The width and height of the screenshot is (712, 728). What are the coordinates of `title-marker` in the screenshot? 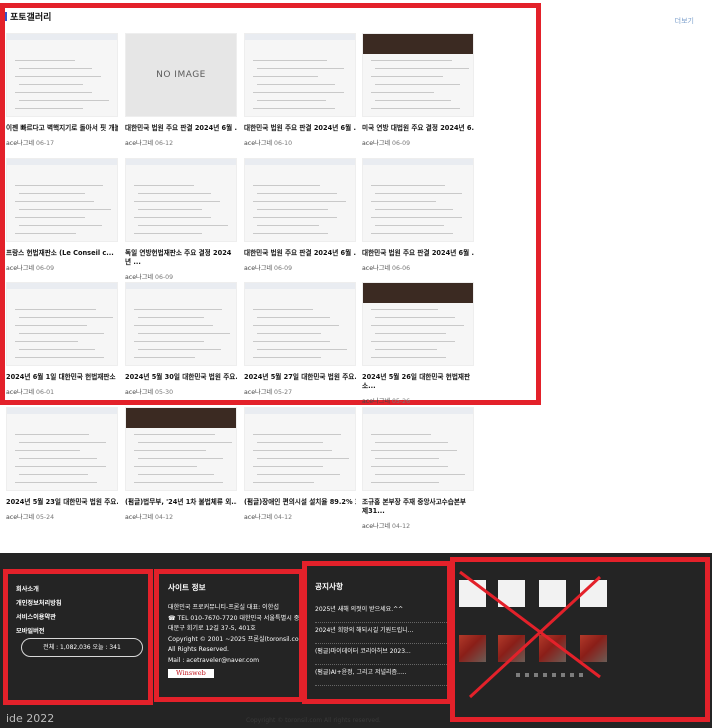 It's located at (6, 16).